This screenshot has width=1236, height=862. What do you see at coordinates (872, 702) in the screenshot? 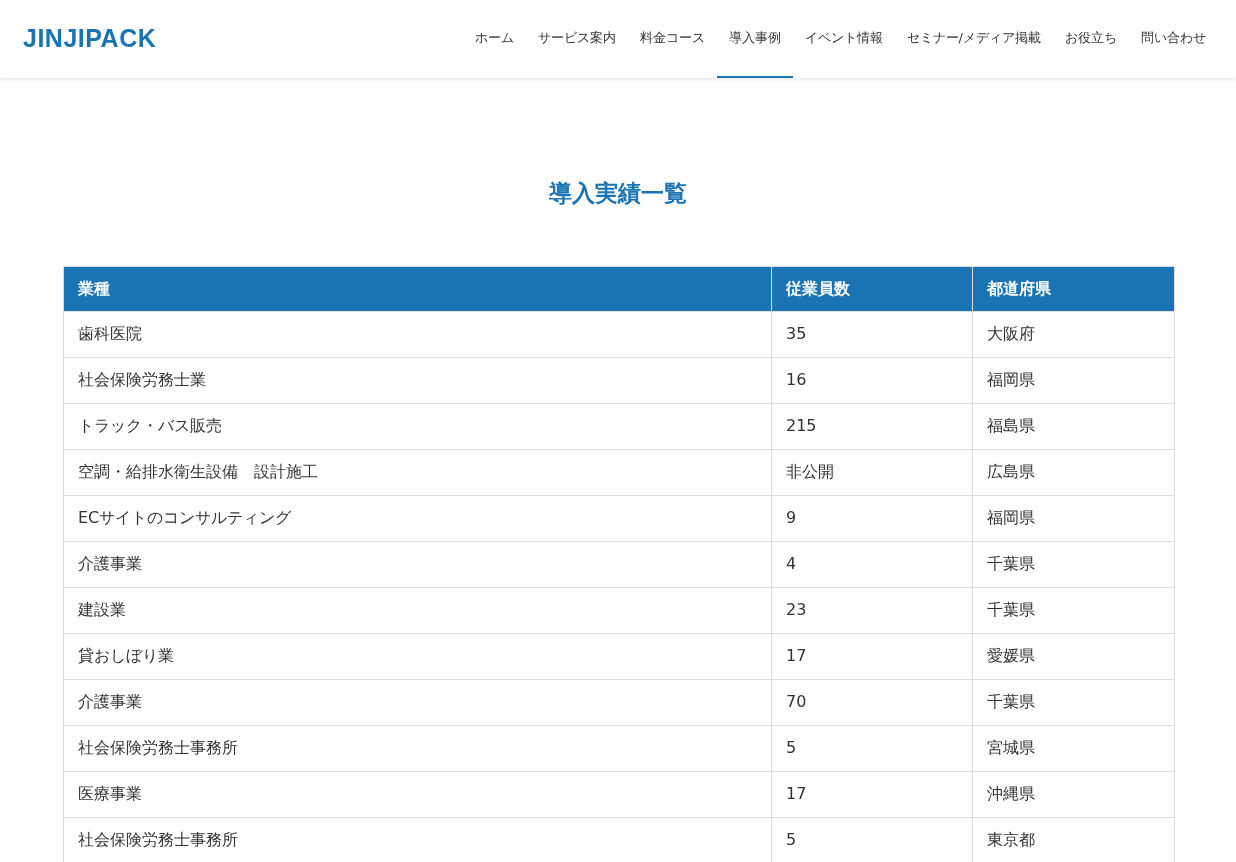
I see `table-cell: 70` at bounding box center [872, 702].